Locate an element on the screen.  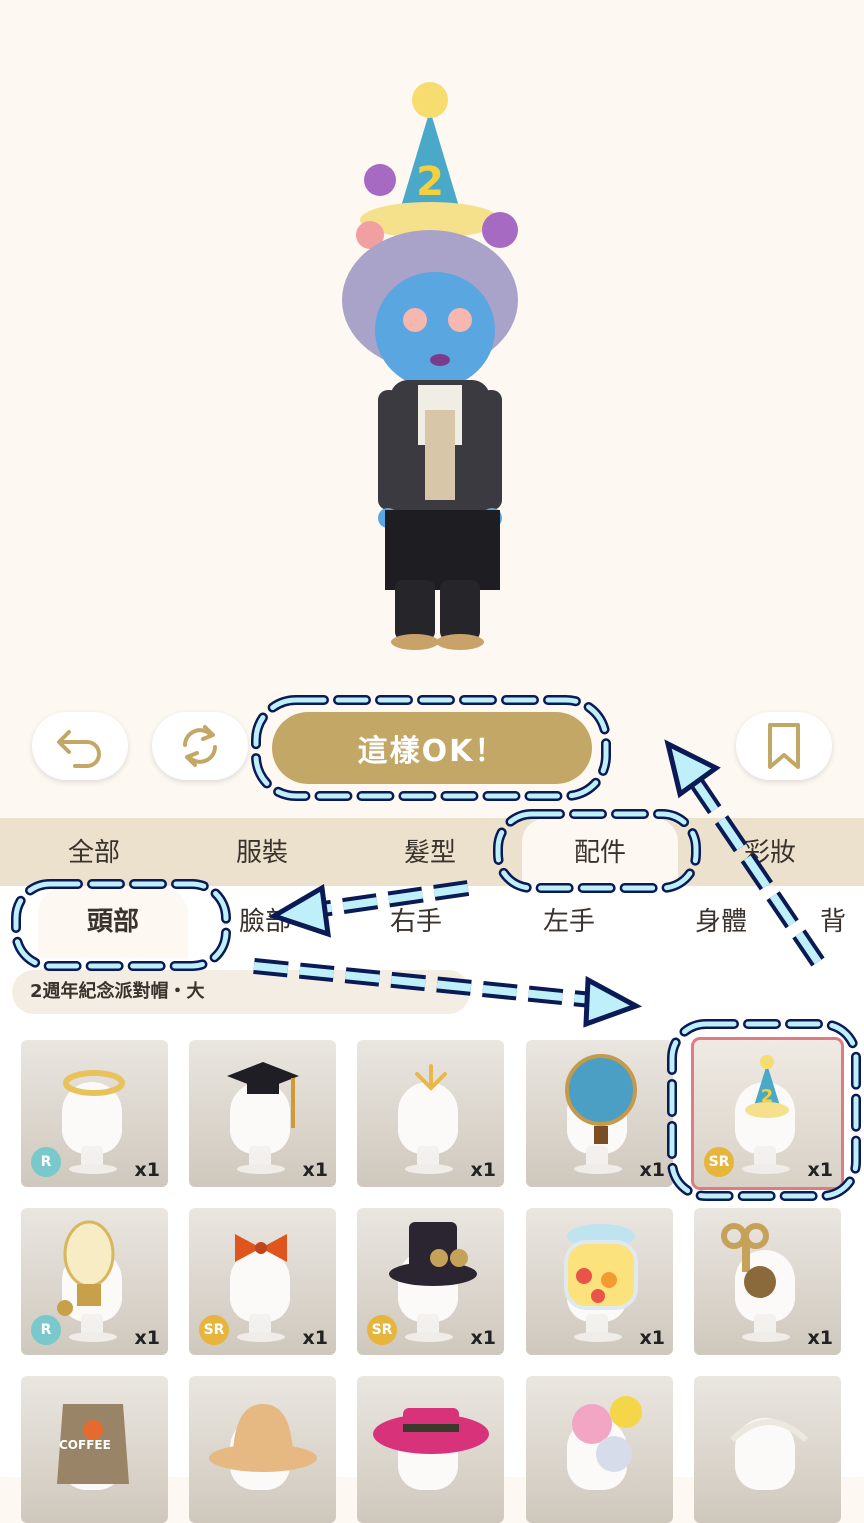
selected-item-name: 2週年紀念派對帽・大 is located at coordinates (241, 992).